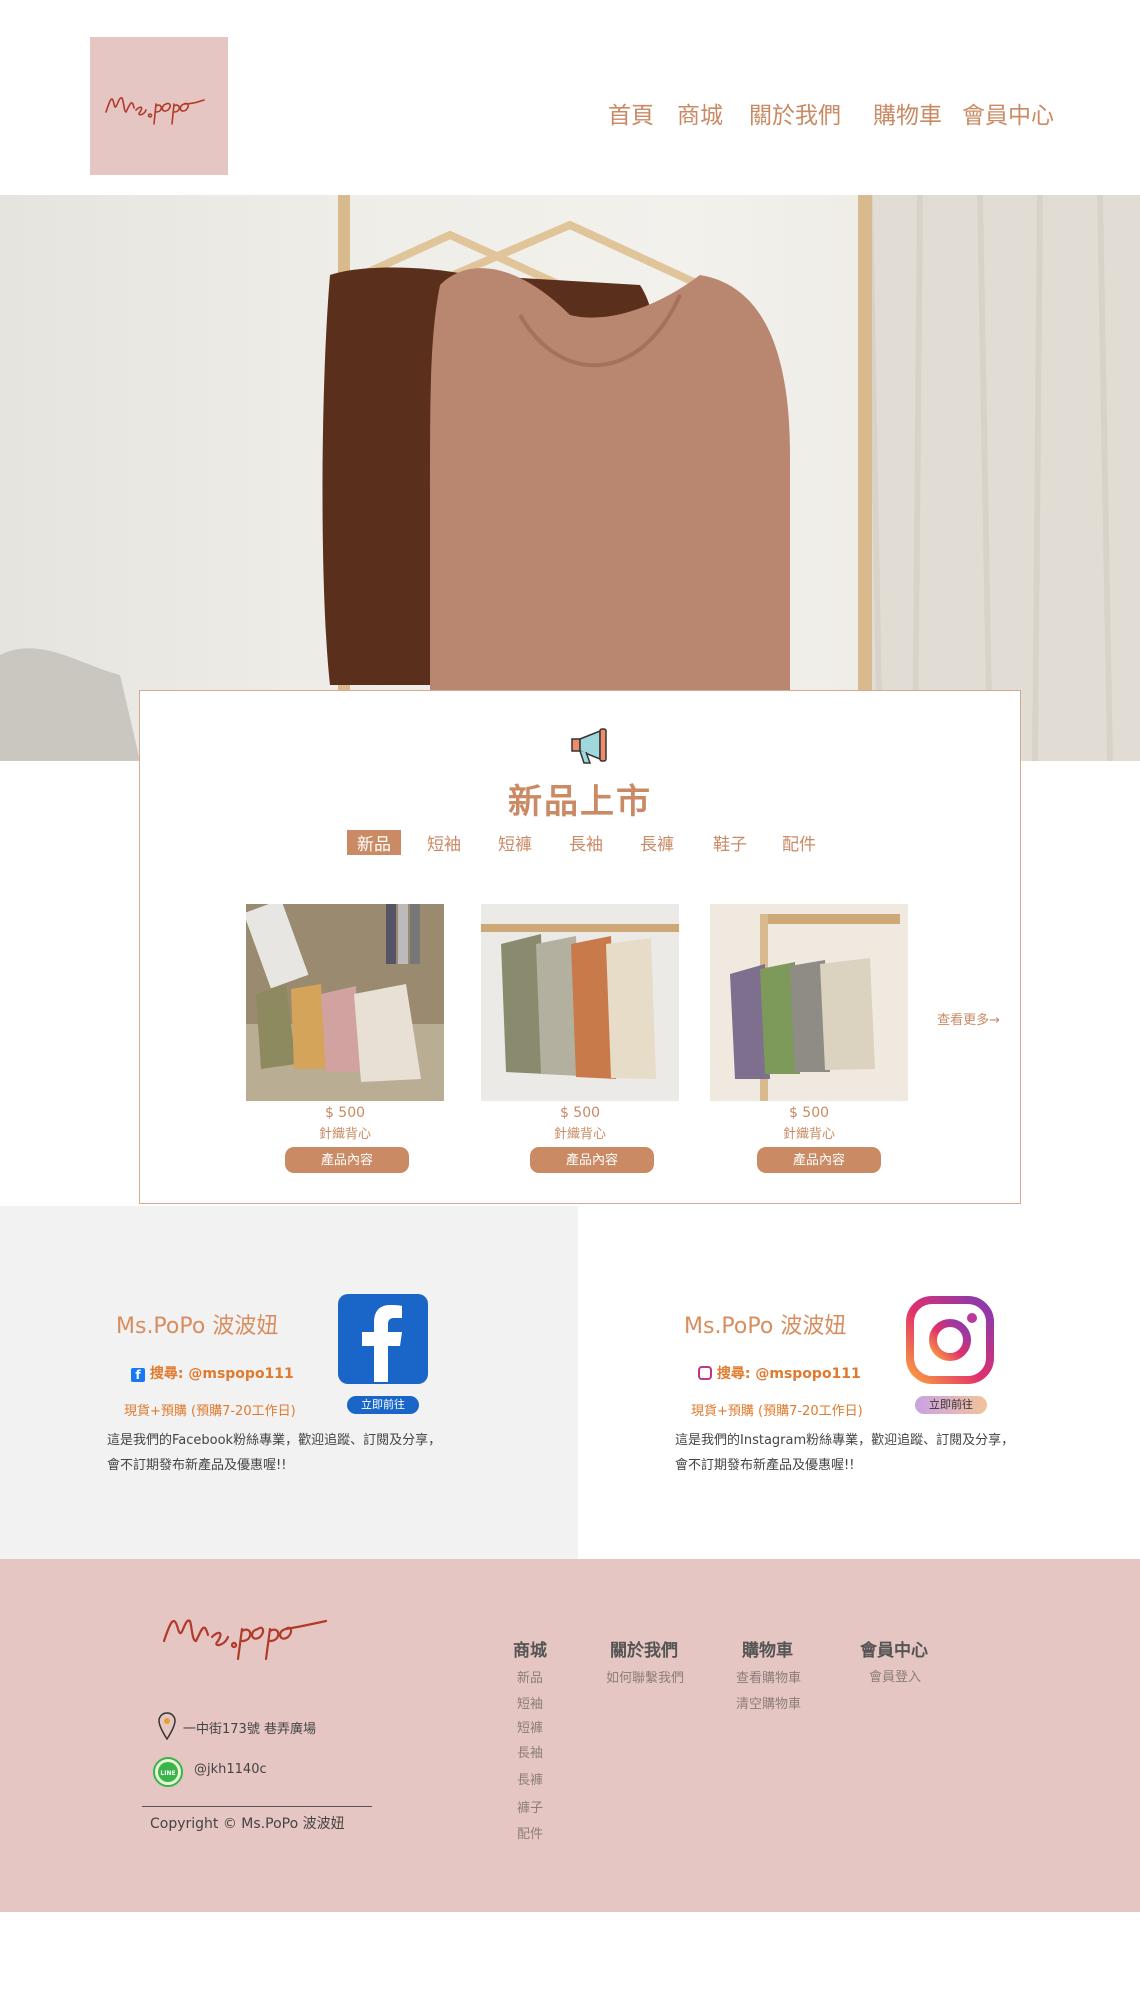 This screenshot has width=1140, height=2000. I want to click on facebook-search-line: f 搜尋: @mspopo111, so click(212, 1373).